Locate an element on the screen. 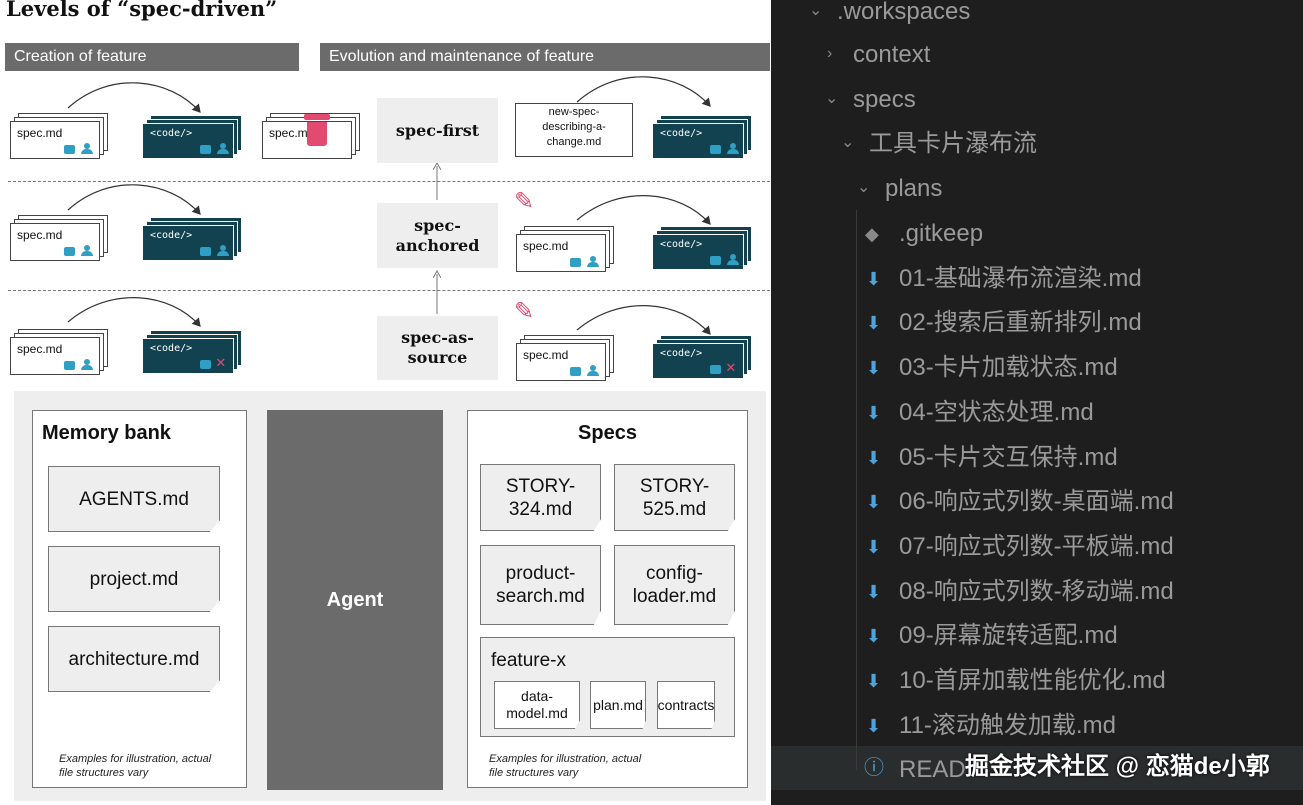 The image size is (1303, 805). chevron-right-icon: › is located at coordinates (830, 53).